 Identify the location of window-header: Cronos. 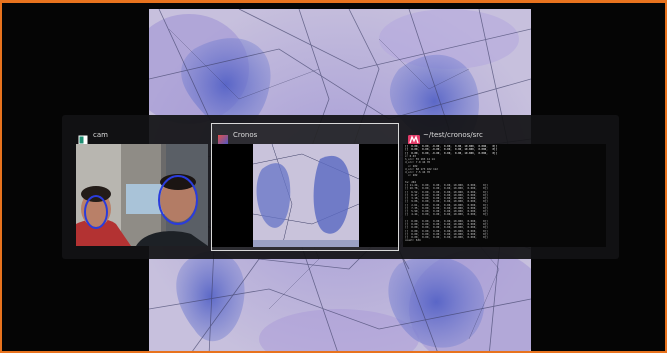
(306, 136).